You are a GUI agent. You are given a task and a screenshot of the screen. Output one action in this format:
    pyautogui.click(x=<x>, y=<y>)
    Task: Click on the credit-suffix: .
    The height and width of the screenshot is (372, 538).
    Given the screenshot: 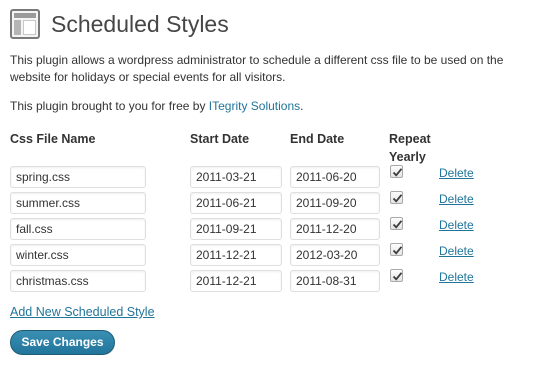 What is the action you would take?
    pyautogui.click(x=302, y=106)
    